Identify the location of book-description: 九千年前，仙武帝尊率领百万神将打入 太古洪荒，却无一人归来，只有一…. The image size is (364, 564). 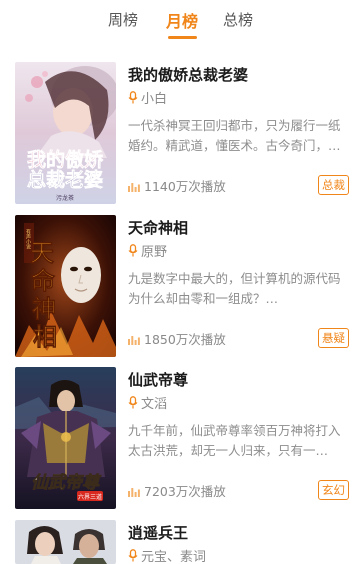
(237, 441).